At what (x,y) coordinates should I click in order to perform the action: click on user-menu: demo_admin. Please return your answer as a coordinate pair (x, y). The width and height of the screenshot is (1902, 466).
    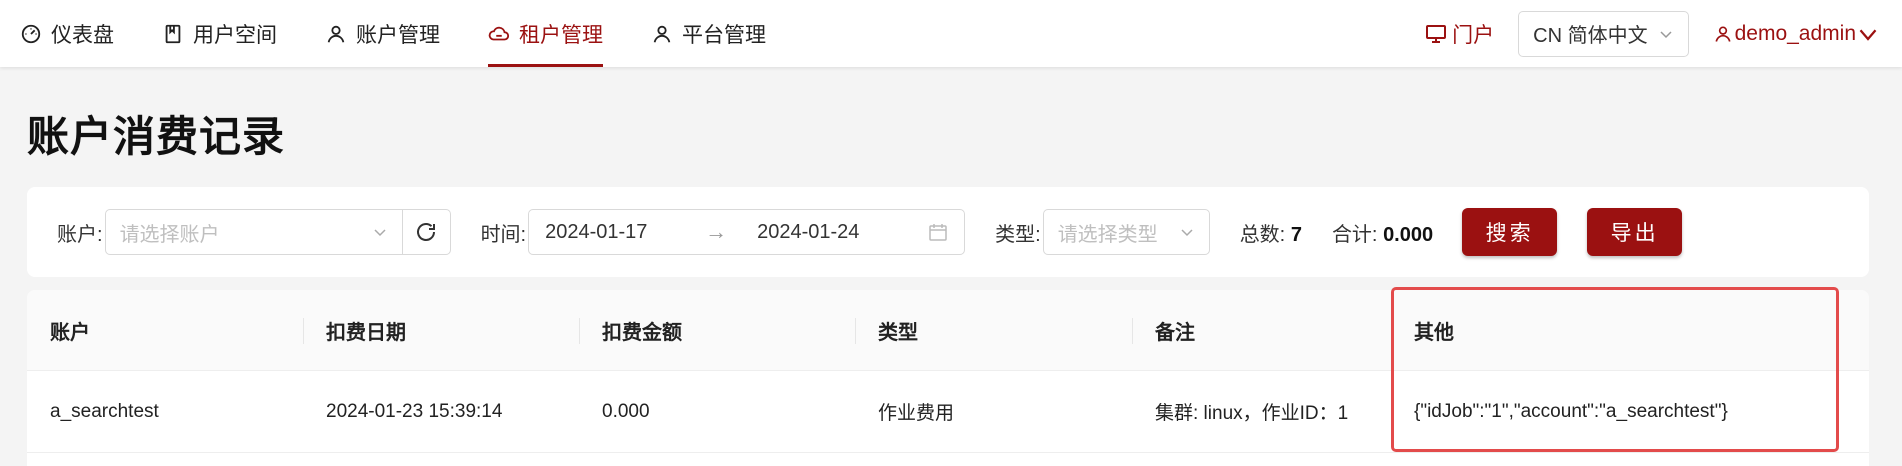
    Looking at the image, I should click on (1795, 34).